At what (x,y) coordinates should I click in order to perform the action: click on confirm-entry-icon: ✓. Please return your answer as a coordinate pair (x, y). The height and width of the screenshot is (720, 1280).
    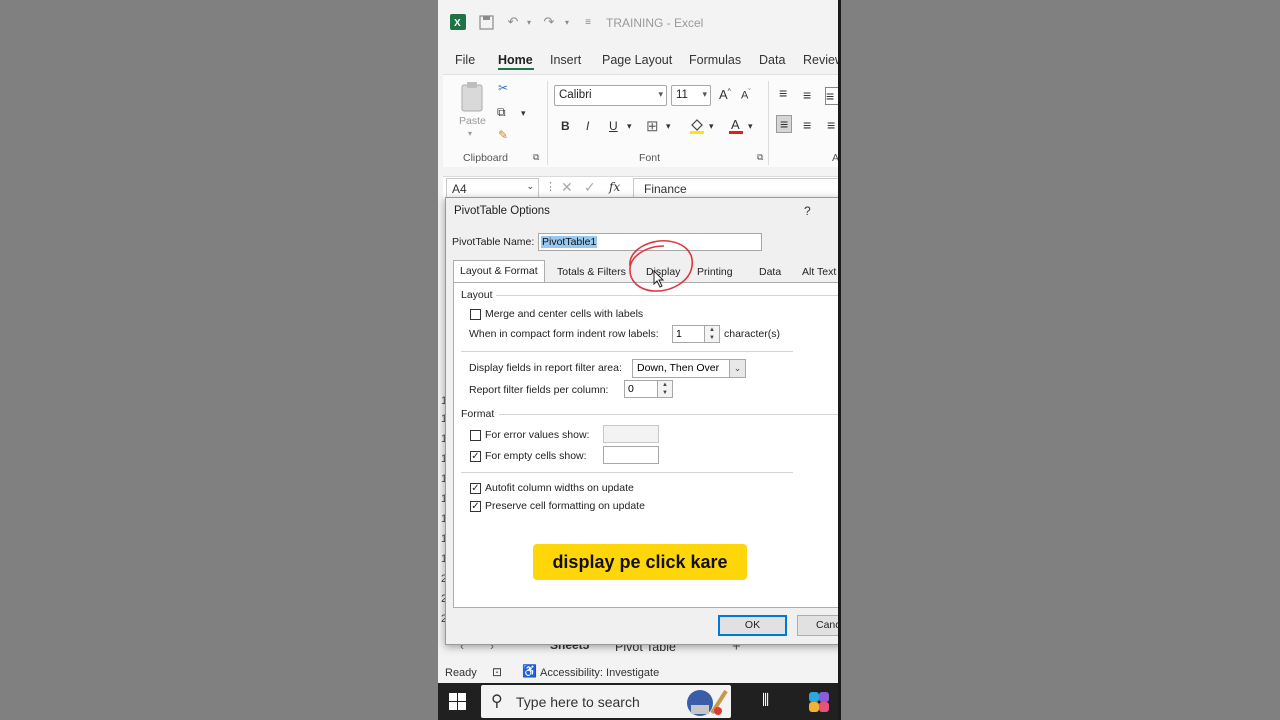
    Looking at the image, I should click on (590, 187).